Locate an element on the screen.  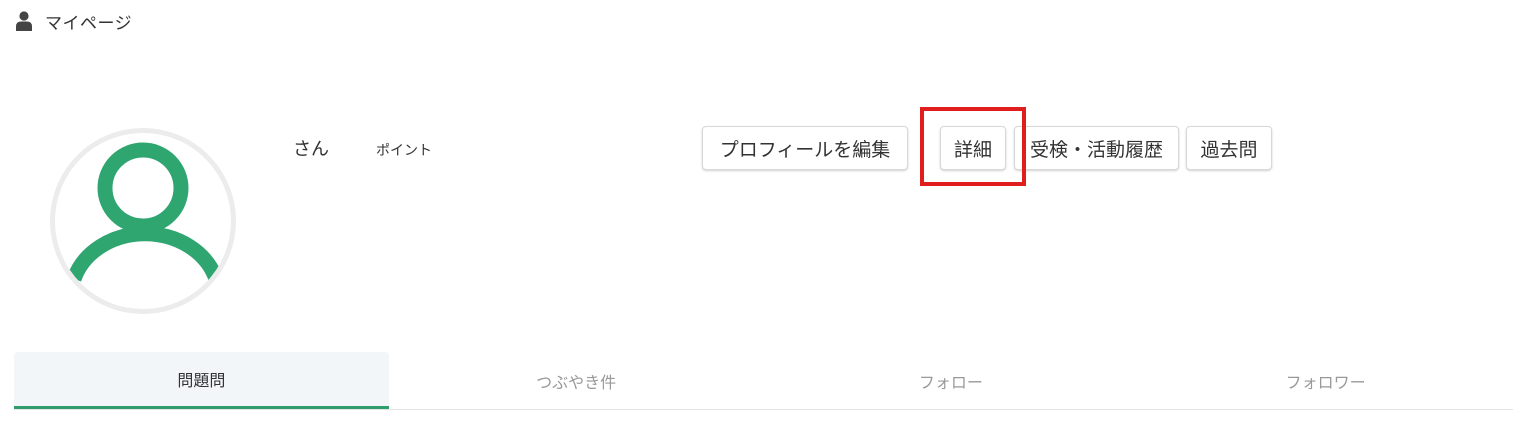
avatar is located at coordinates (143, 221).